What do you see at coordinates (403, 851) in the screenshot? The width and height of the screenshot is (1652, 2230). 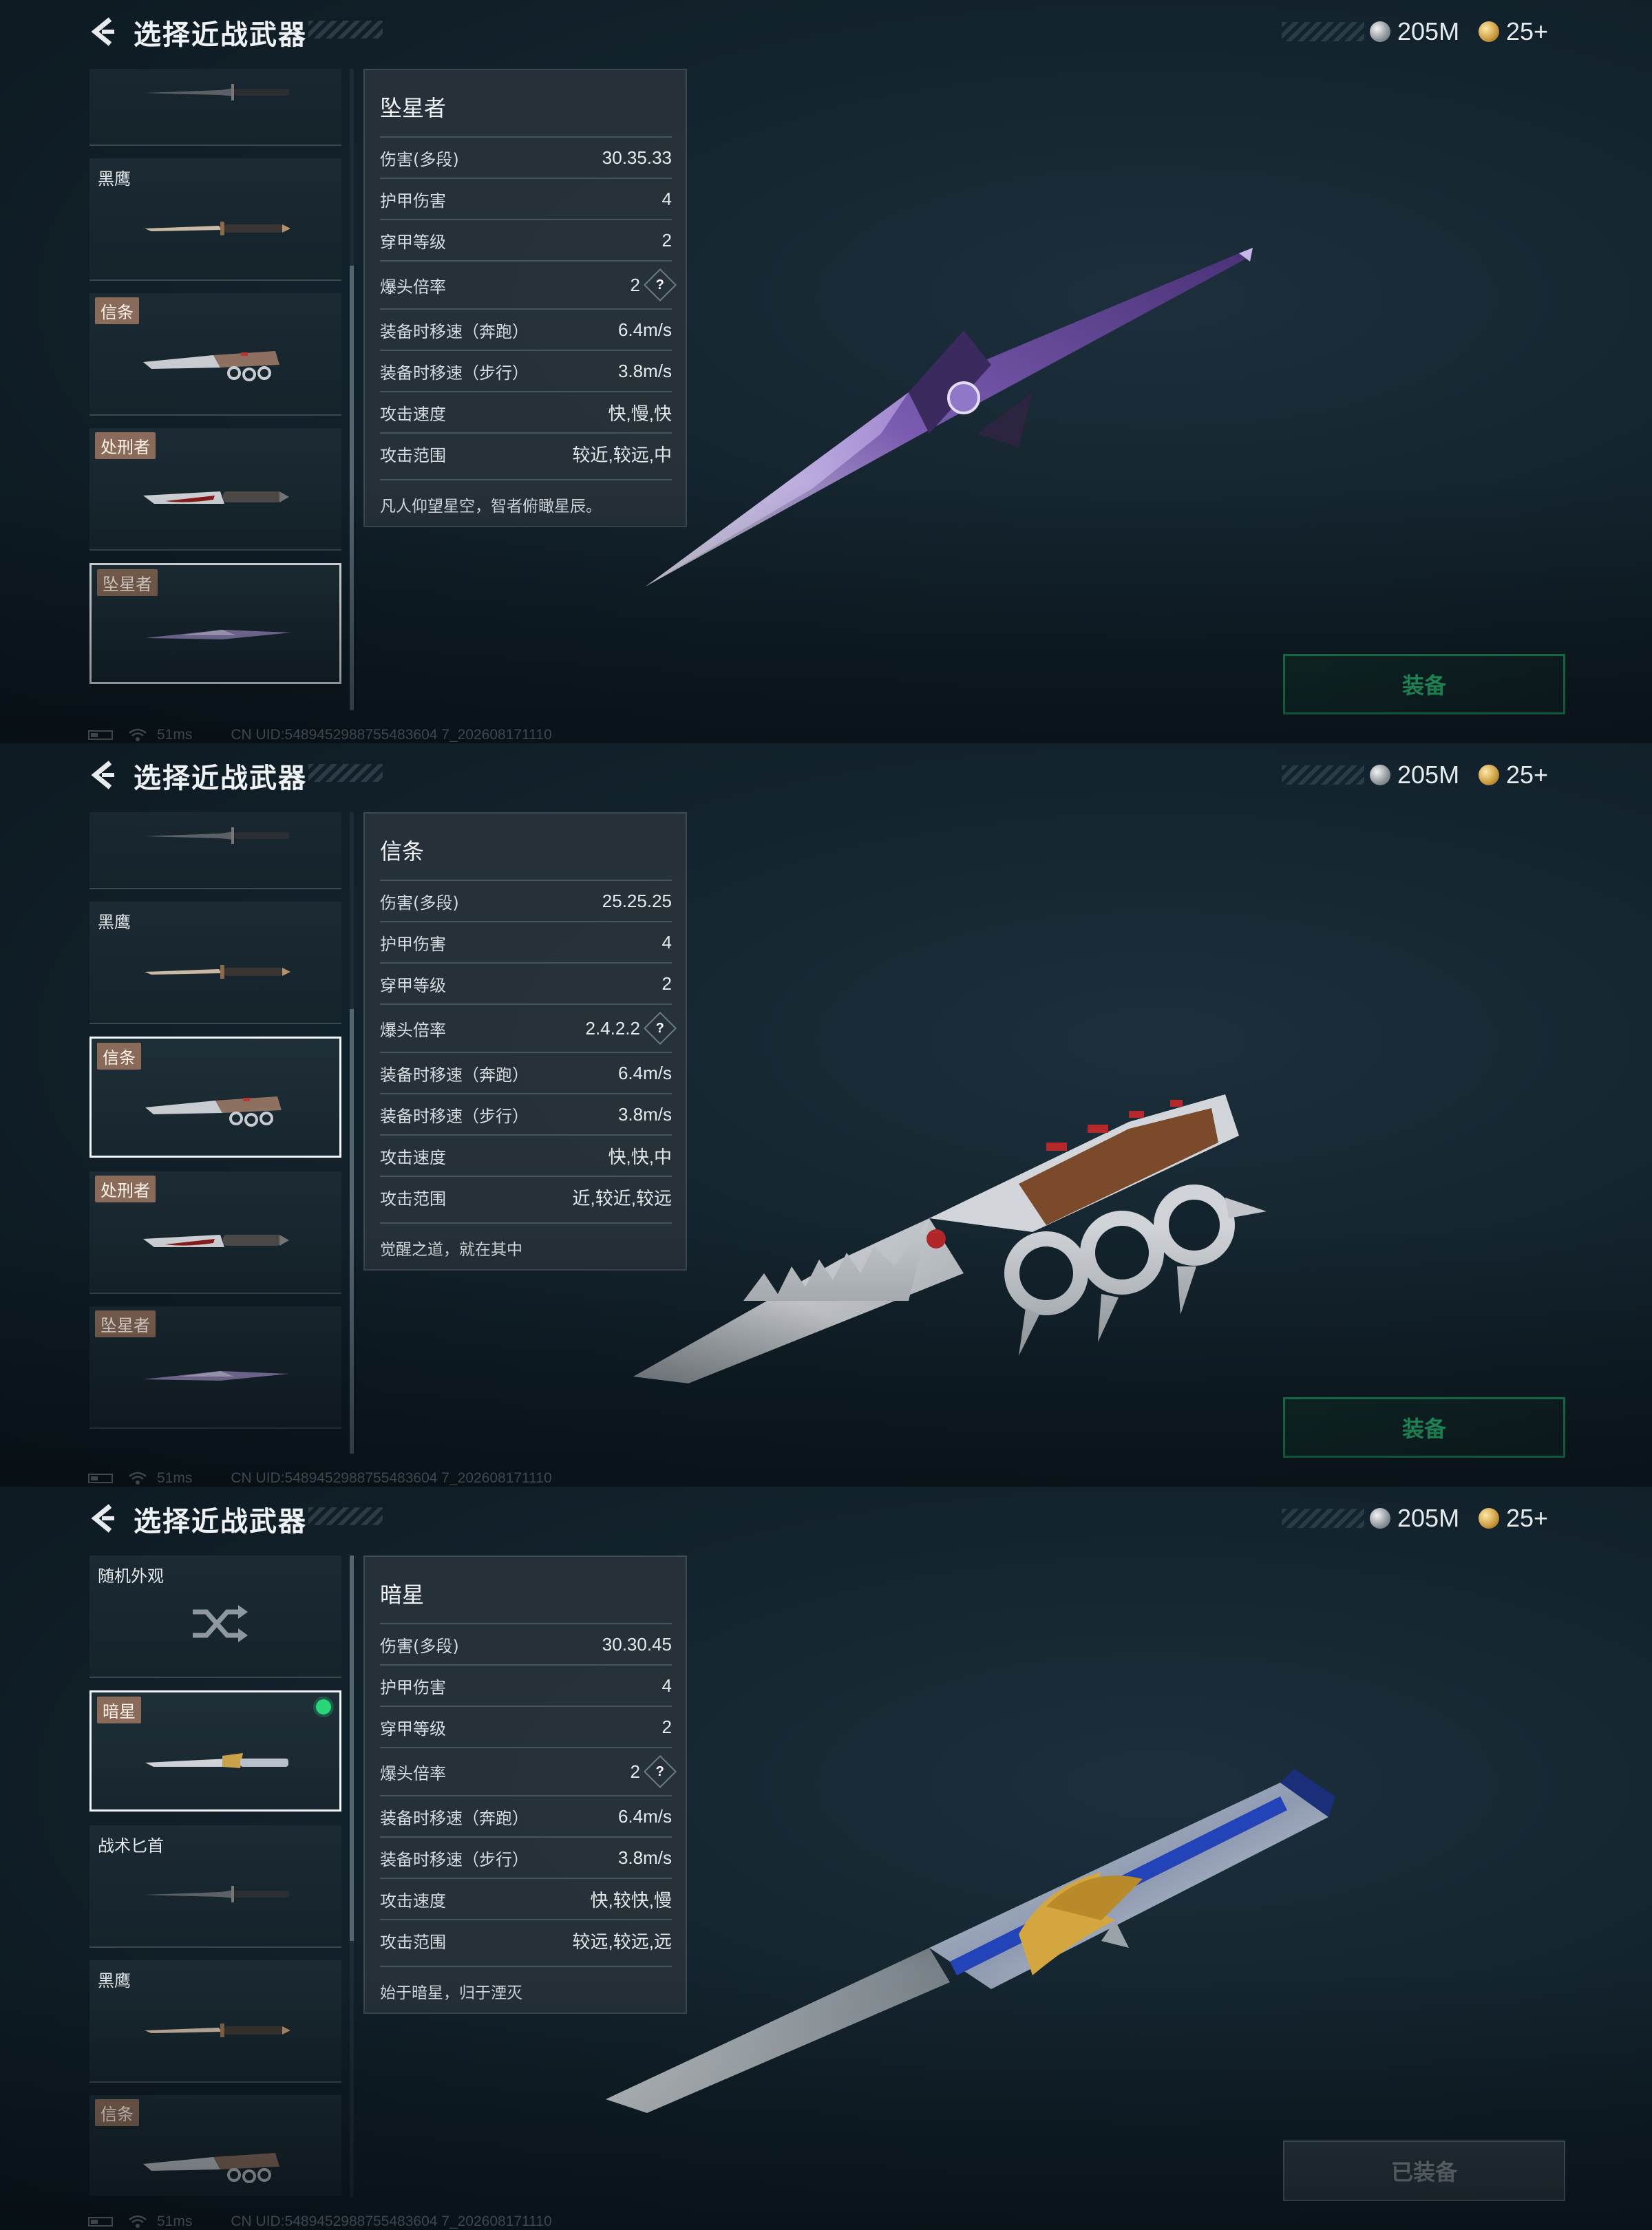 I see `weapon-name: 信条` at bounding box center [403, 851].